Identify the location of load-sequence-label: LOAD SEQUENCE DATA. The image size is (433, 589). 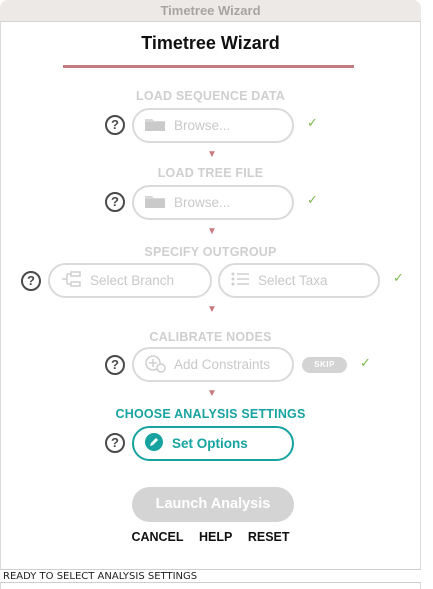
(210, 96).